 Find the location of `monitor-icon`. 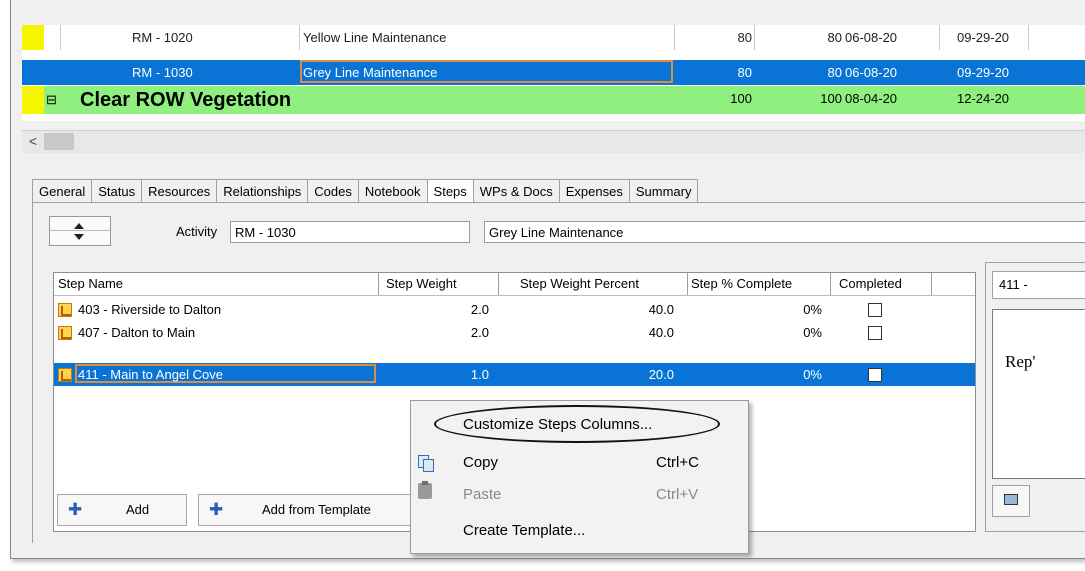

monitor-icon is located at coordinates (1011, 499).